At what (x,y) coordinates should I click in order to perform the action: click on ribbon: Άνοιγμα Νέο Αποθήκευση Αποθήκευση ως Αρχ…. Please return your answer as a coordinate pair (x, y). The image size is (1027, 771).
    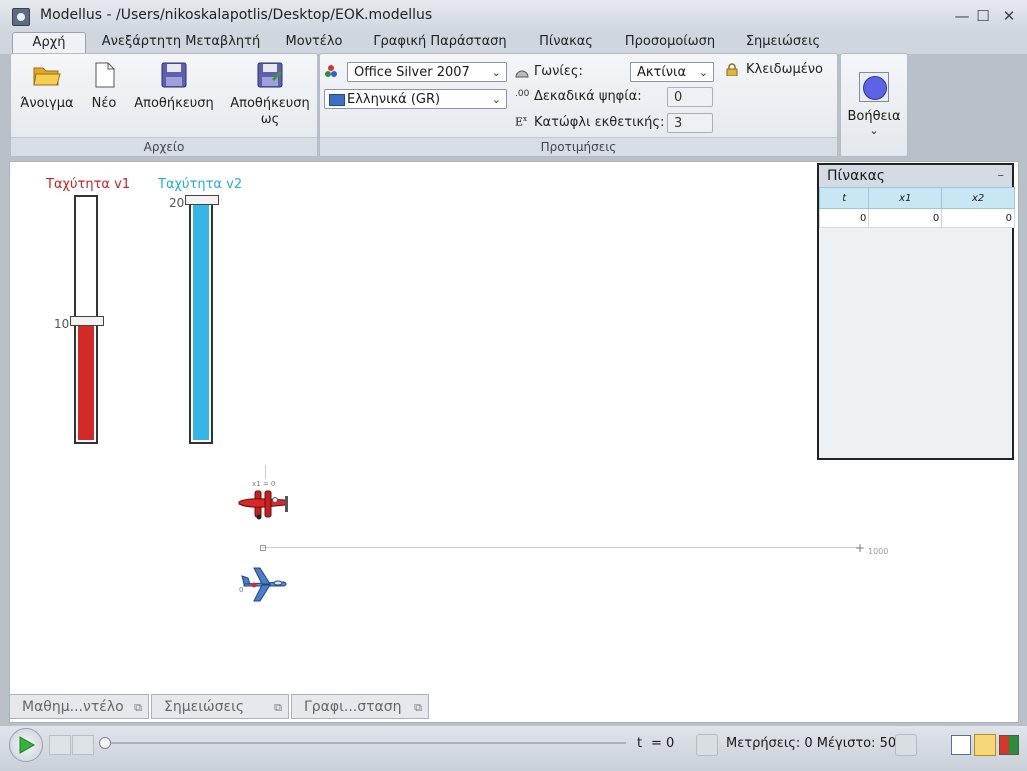
    Looking at the image, I should click on (513, 105).